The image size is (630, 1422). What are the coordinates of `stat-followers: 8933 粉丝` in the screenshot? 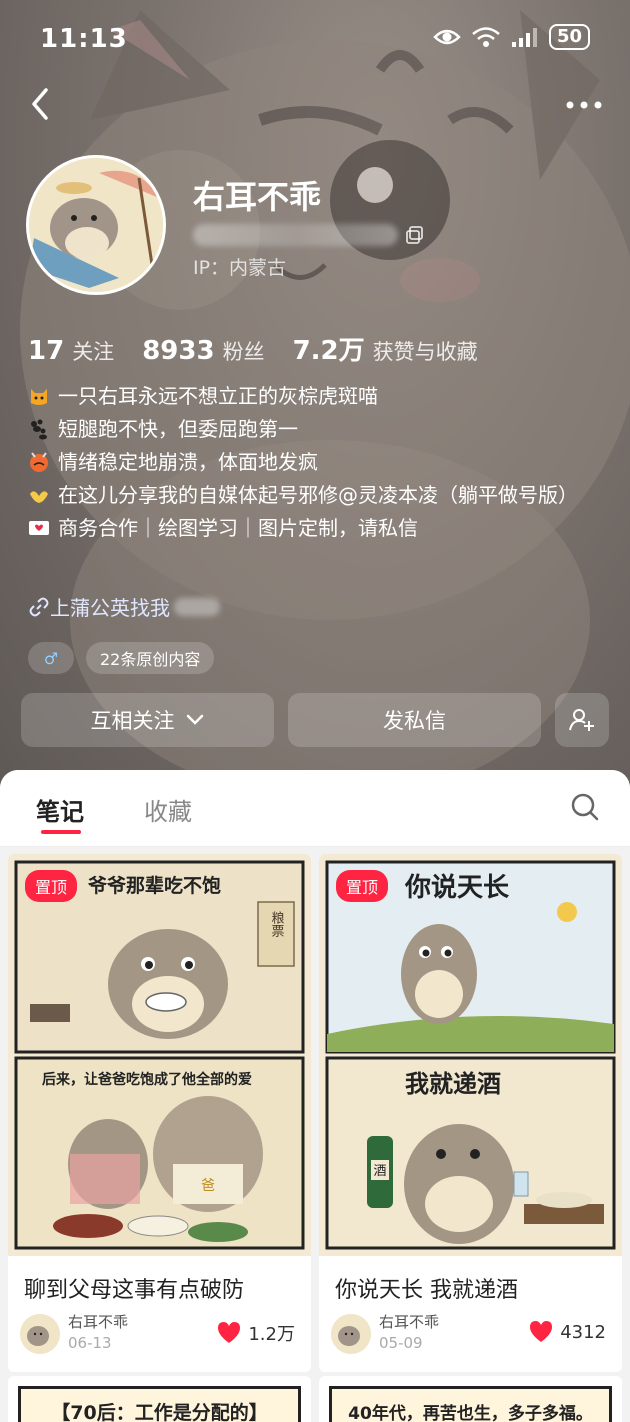 It's located at (203, 351).